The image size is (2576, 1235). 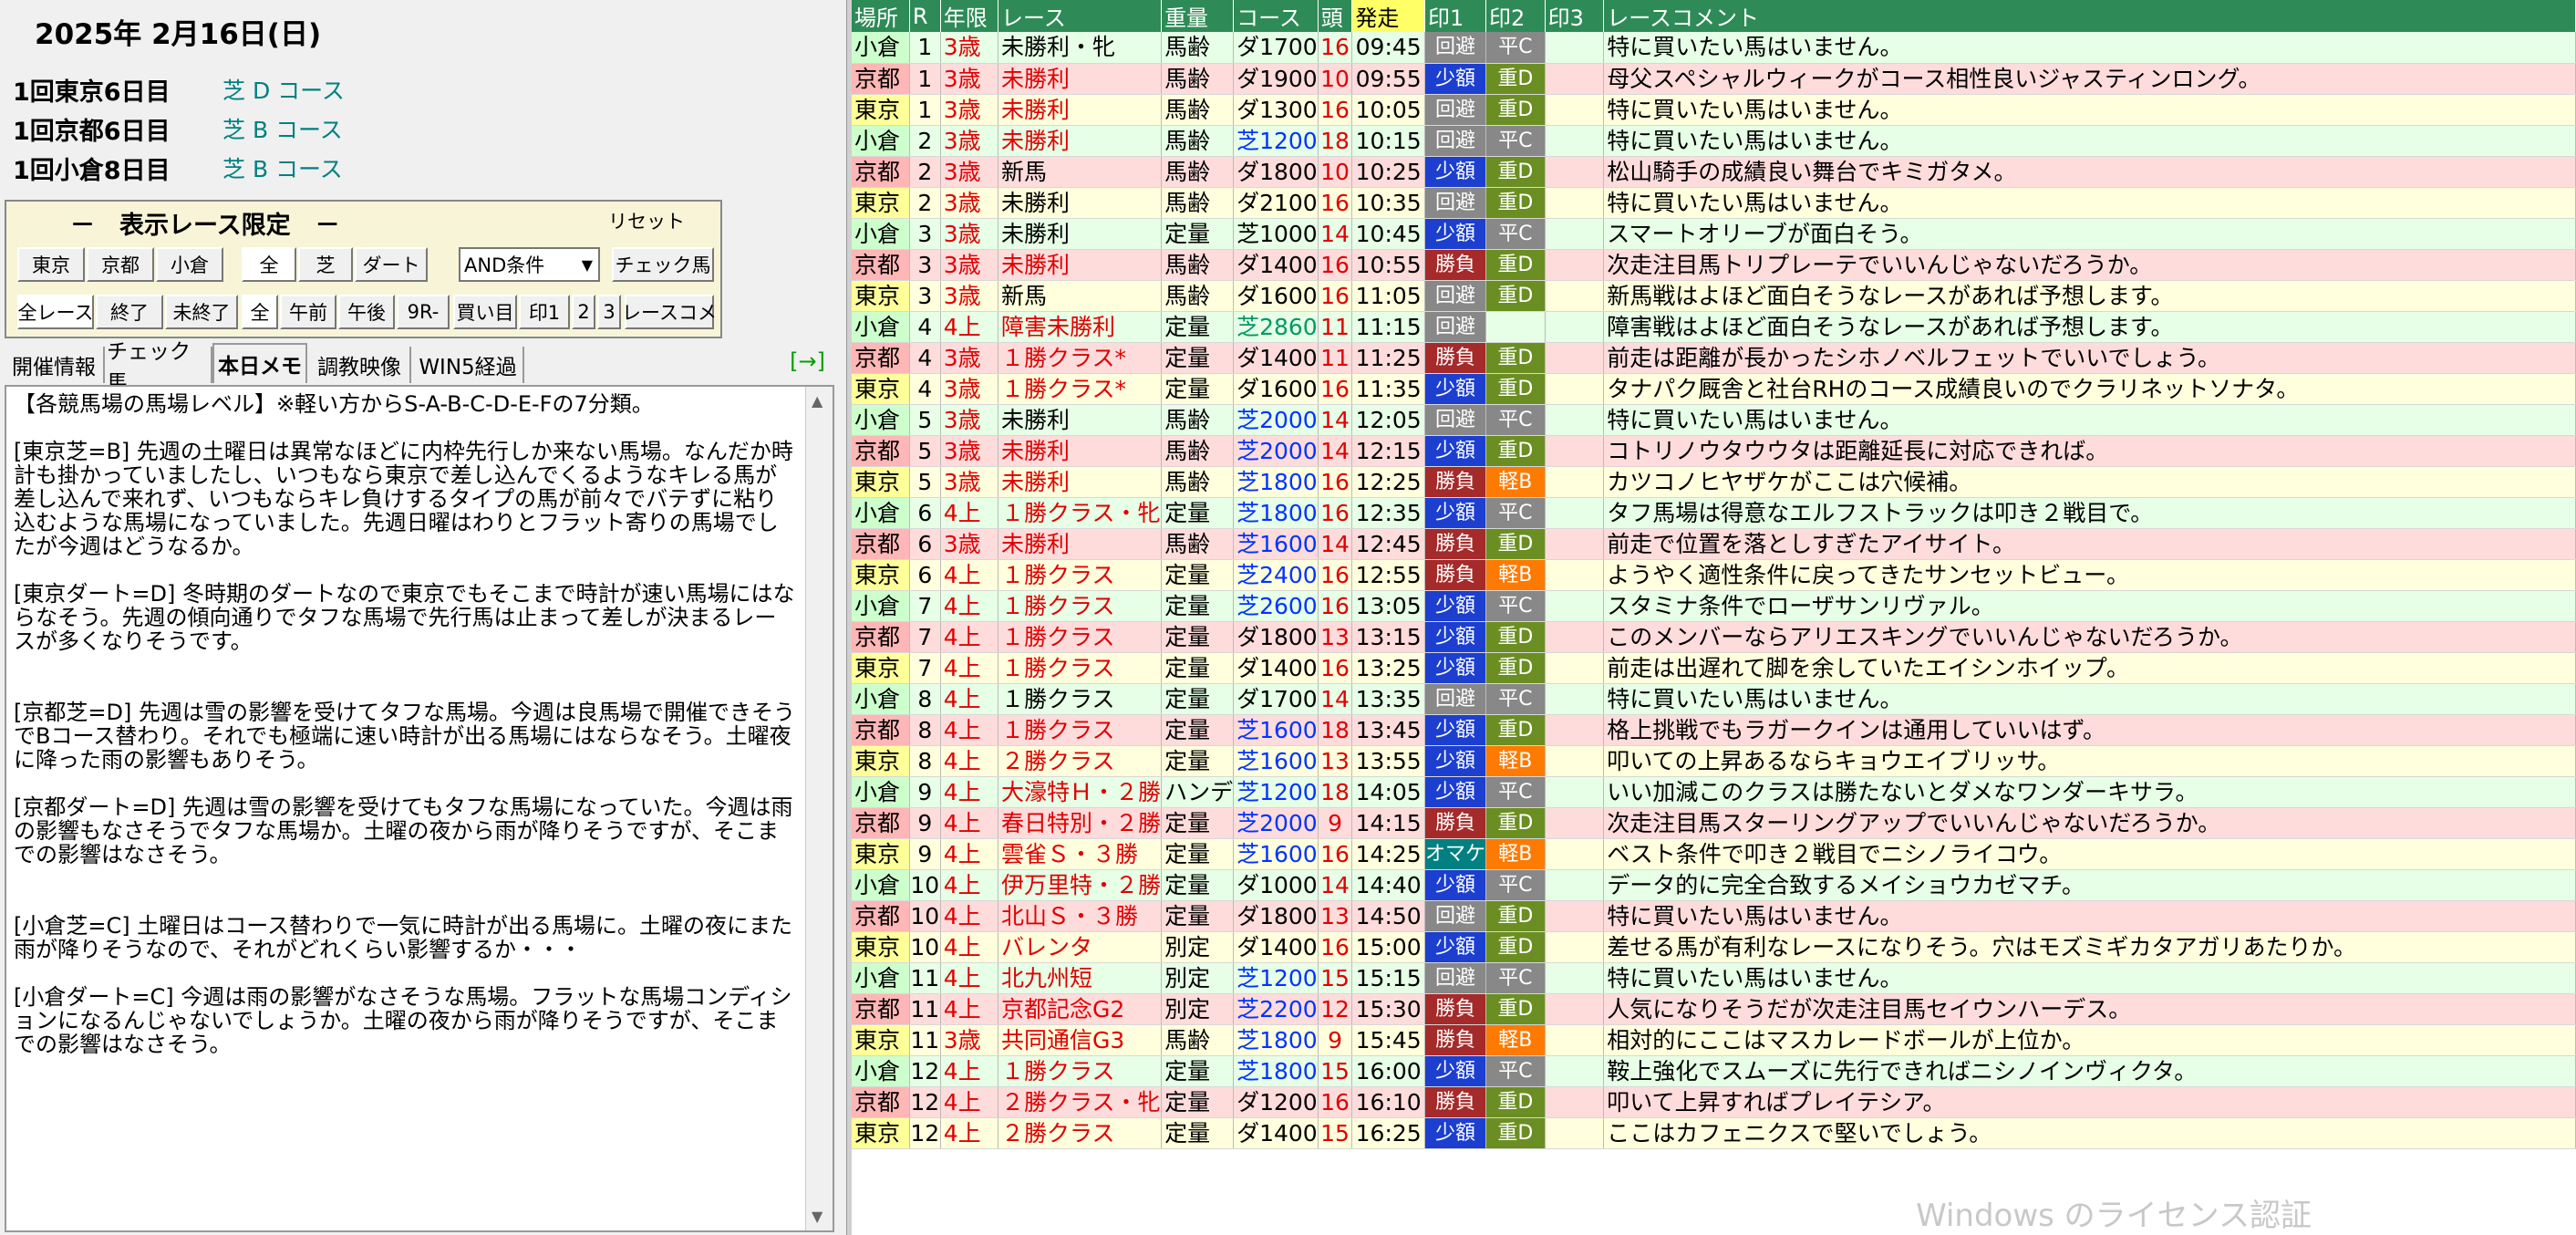 I want to click on cell-race-comment: 叩いての上昇あるならキョウエイブリッサ。, so click(x=2089, y=761).